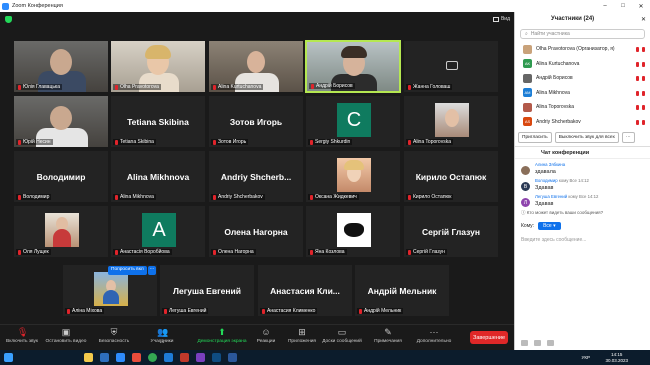 The width and height of the screenshot is (650, 365). I want to click on share-screen-button: ⬆ Демонстрация экрана, so click(222, 335).